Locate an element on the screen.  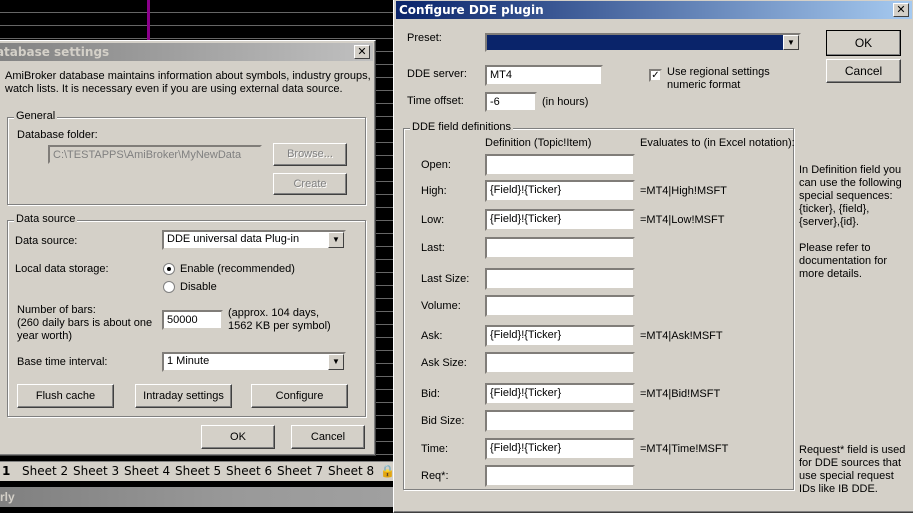
preset-select: ▼ is located at coordinates (643, 42).